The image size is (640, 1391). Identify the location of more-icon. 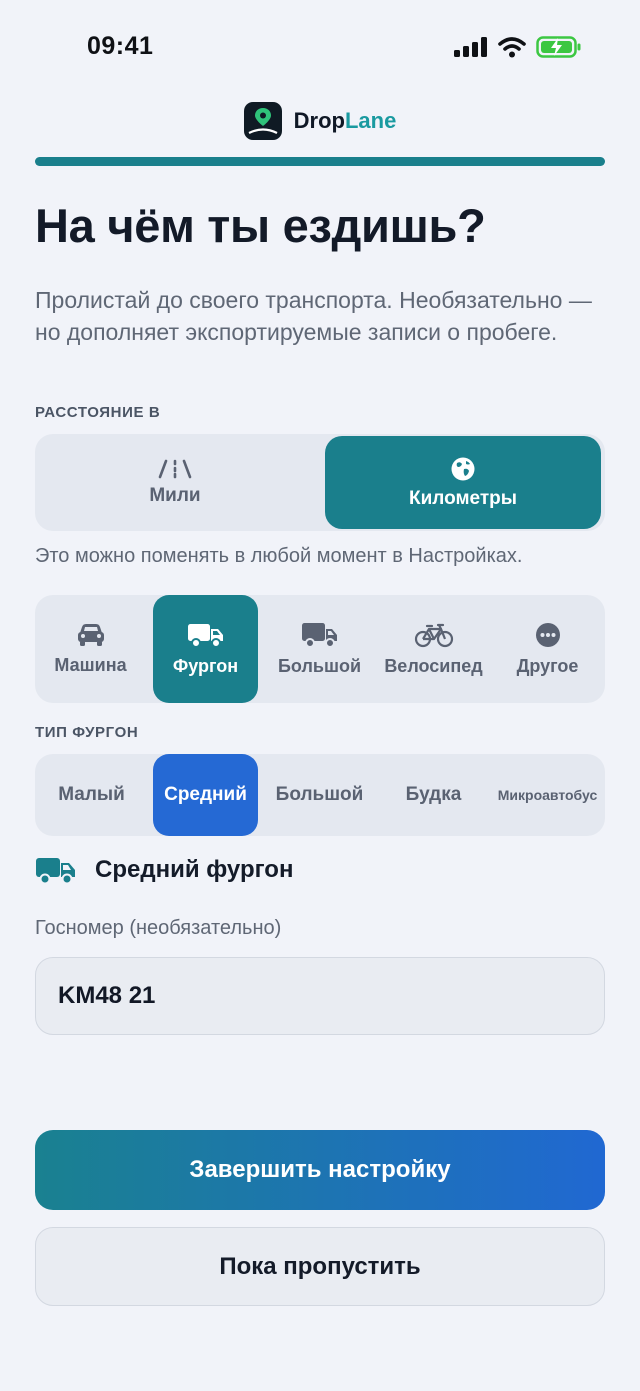
(547, 634).